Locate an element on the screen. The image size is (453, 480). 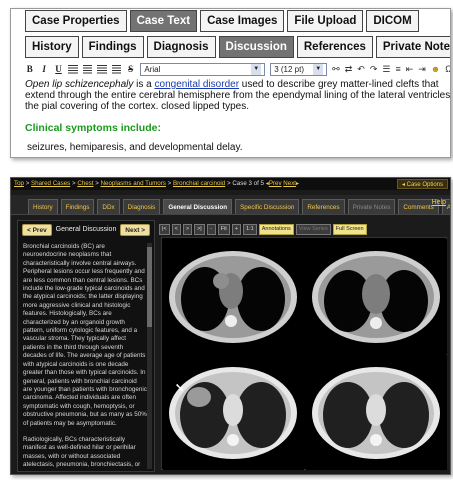
size-select-value: 3 (12 pt) is located at coordinates (289, 69).